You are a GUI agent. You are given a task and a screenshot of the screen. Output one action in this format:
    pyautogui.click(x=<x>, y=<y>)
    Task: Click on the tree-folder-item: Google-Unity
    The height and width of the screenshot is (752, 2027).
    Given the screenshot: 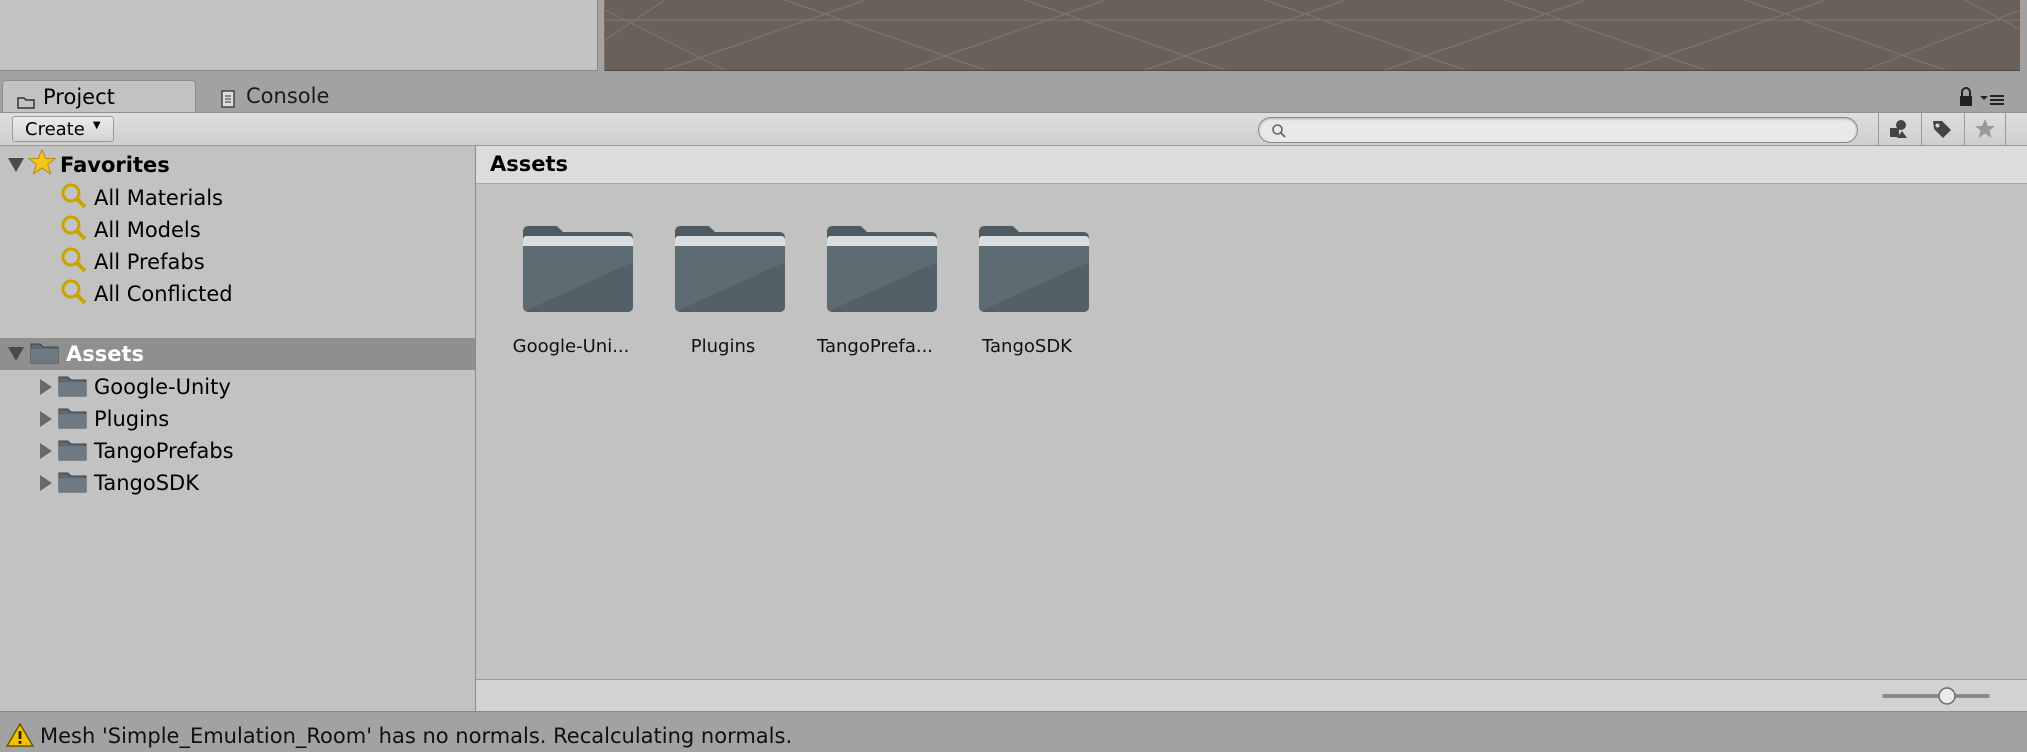 What is the action you would take?
    pyautogui.click(x=135, y=387)
    